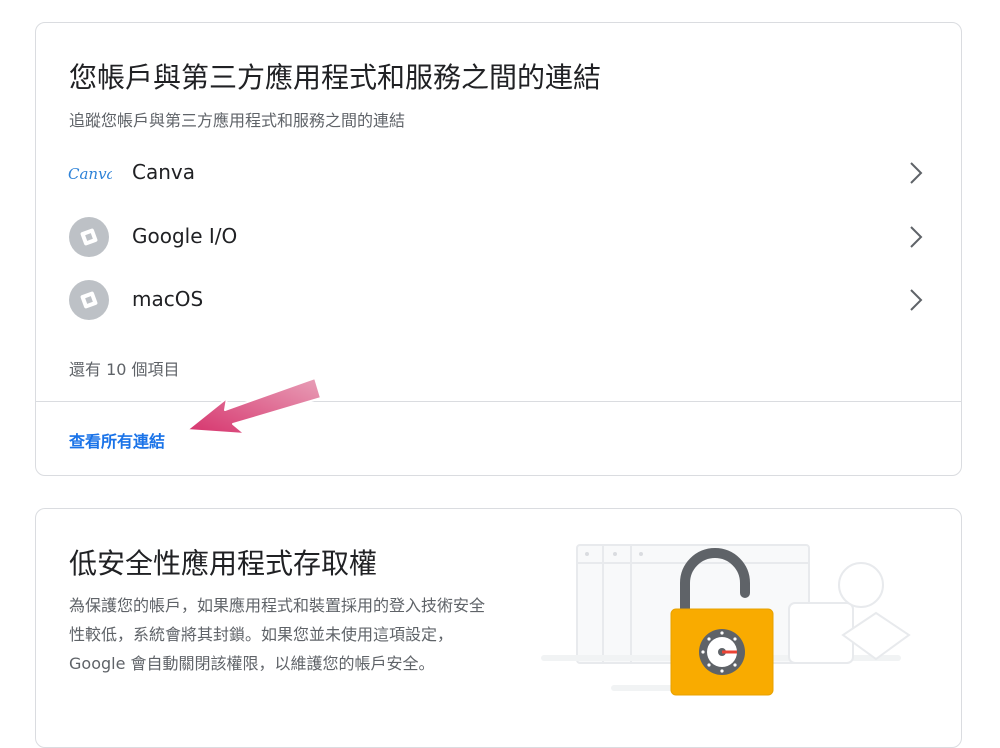 The image size is (1000, 748). What do you see at coordinates (124, 369) in the screenshot?
I see `more-items-count: 還有 10 個項目` at bounding box center [124, 369].